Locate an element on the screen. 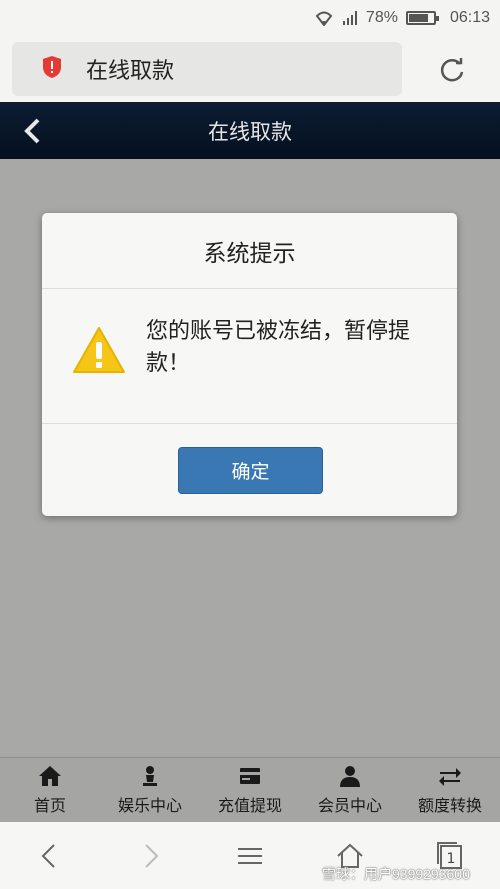  page-title: 在线取款 is located at coordinates (250, 131).